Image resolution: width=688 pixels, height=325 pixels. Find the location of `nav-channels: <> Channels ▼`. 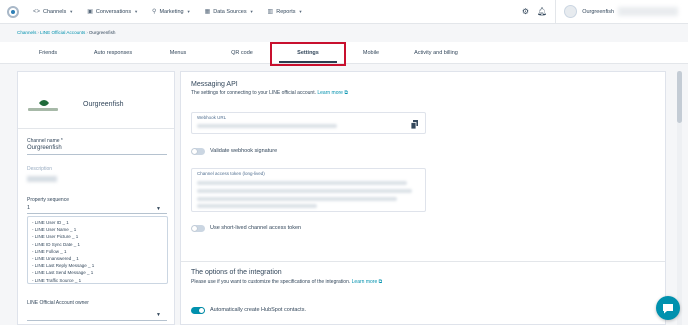

nav-channels: <> Channels ▼ is located at coordinates (53, 12).